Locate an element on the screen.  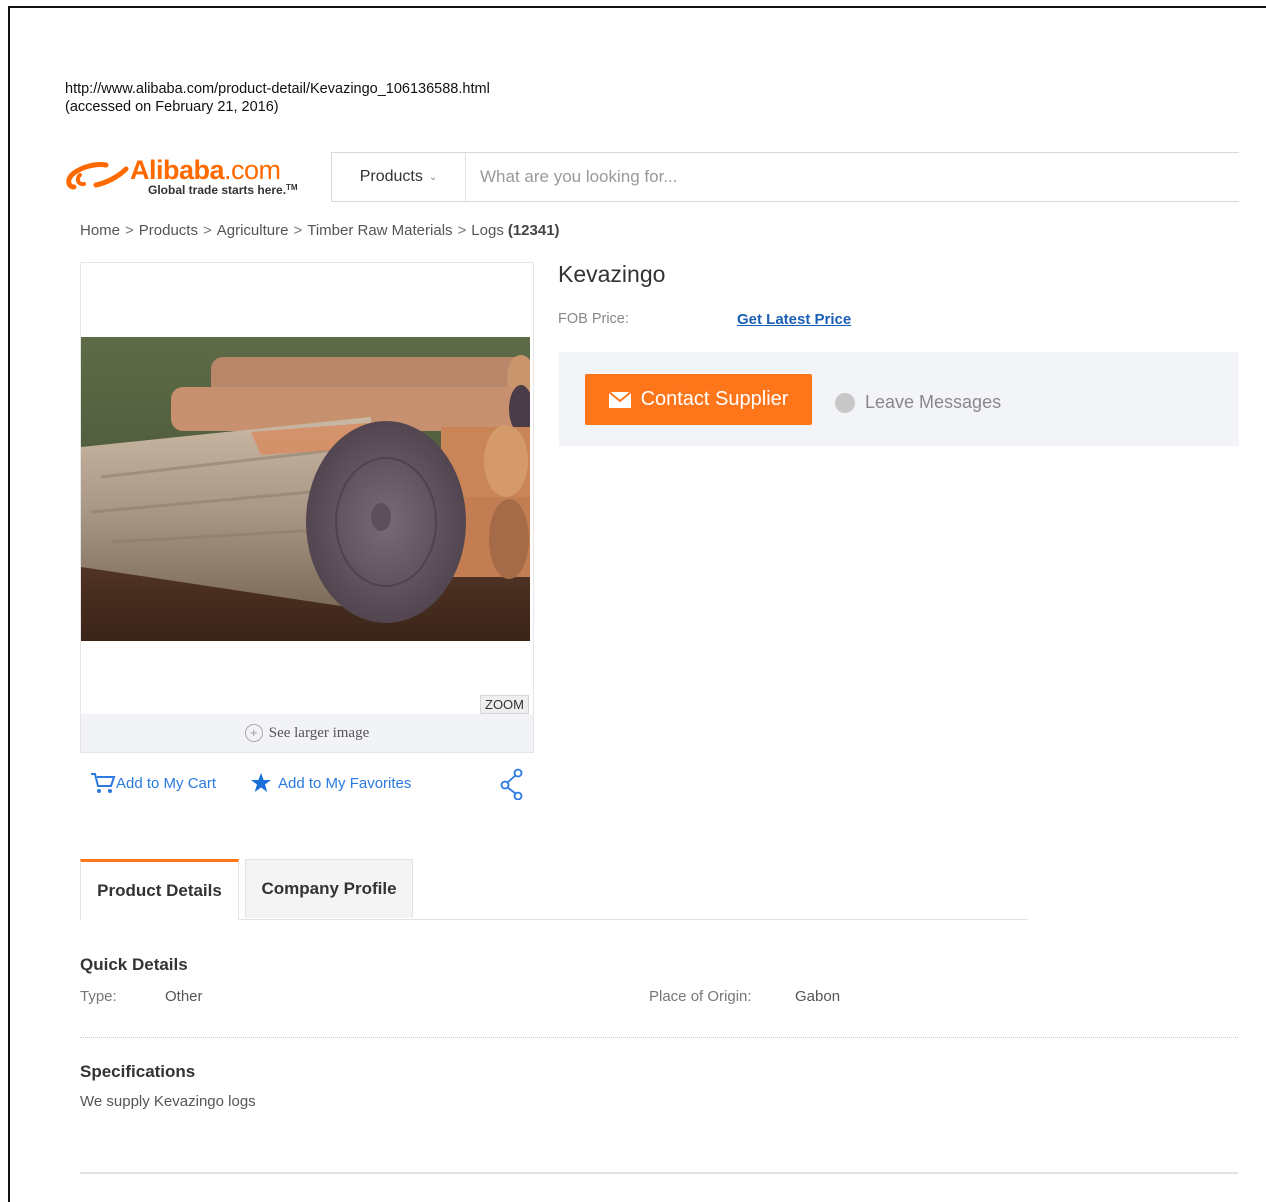
share-button is located at coordinates (513, 784).